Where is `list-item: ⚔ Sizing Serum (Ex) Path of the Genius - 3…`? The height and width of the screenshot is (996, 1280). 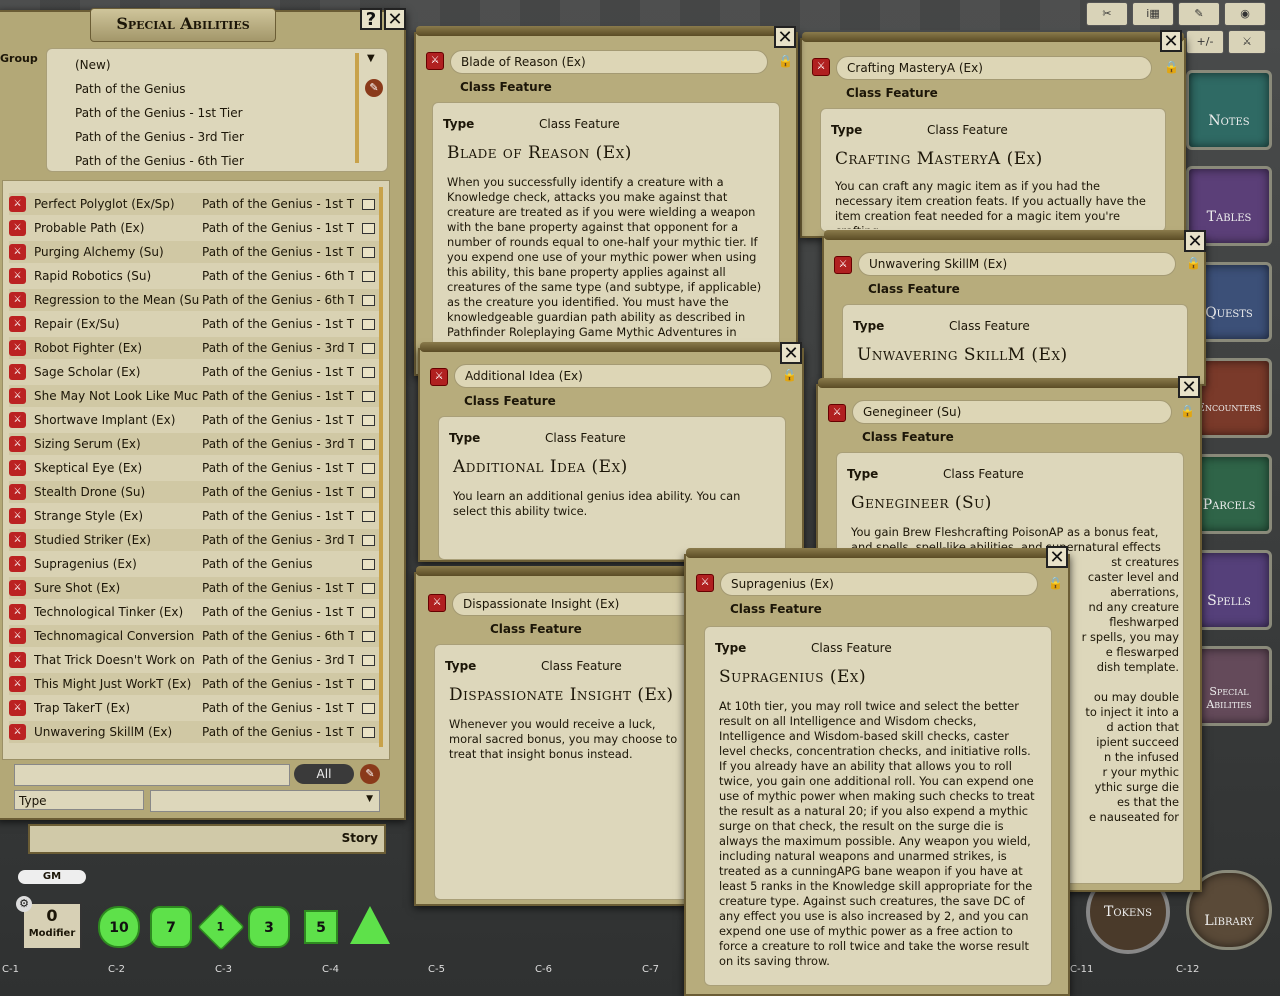 list-item: ⚔ Sizing Serum (Ex) Path of the Genius - 3… is located at coordinates (195, 444).